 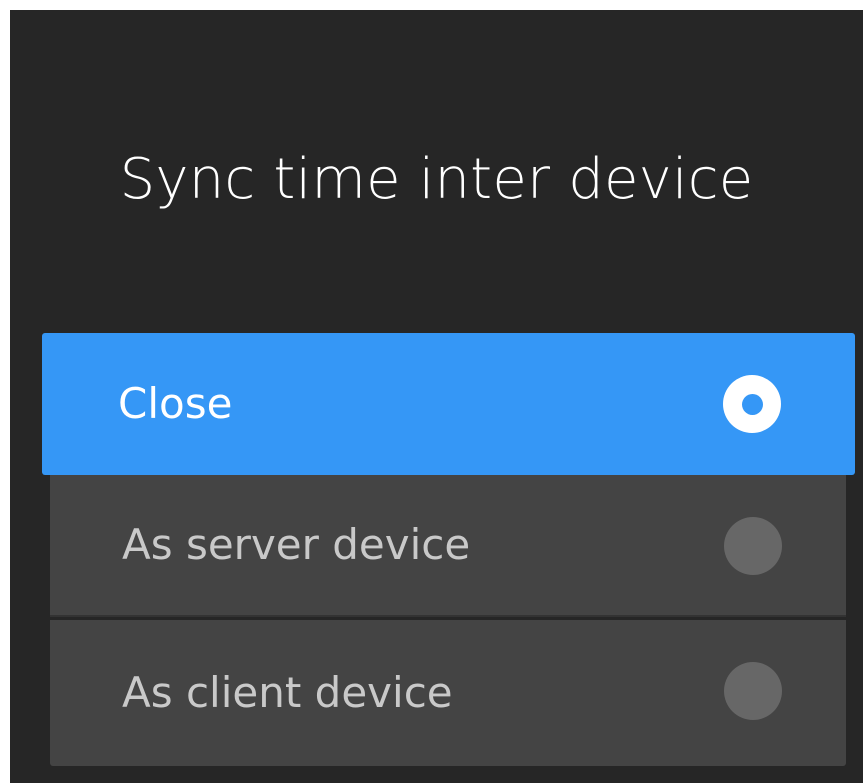 What do you see at coordinates (296, 544) in the screenshot?
I see `option-as-server-device-label: As server device` at bounding box center [296, 544].